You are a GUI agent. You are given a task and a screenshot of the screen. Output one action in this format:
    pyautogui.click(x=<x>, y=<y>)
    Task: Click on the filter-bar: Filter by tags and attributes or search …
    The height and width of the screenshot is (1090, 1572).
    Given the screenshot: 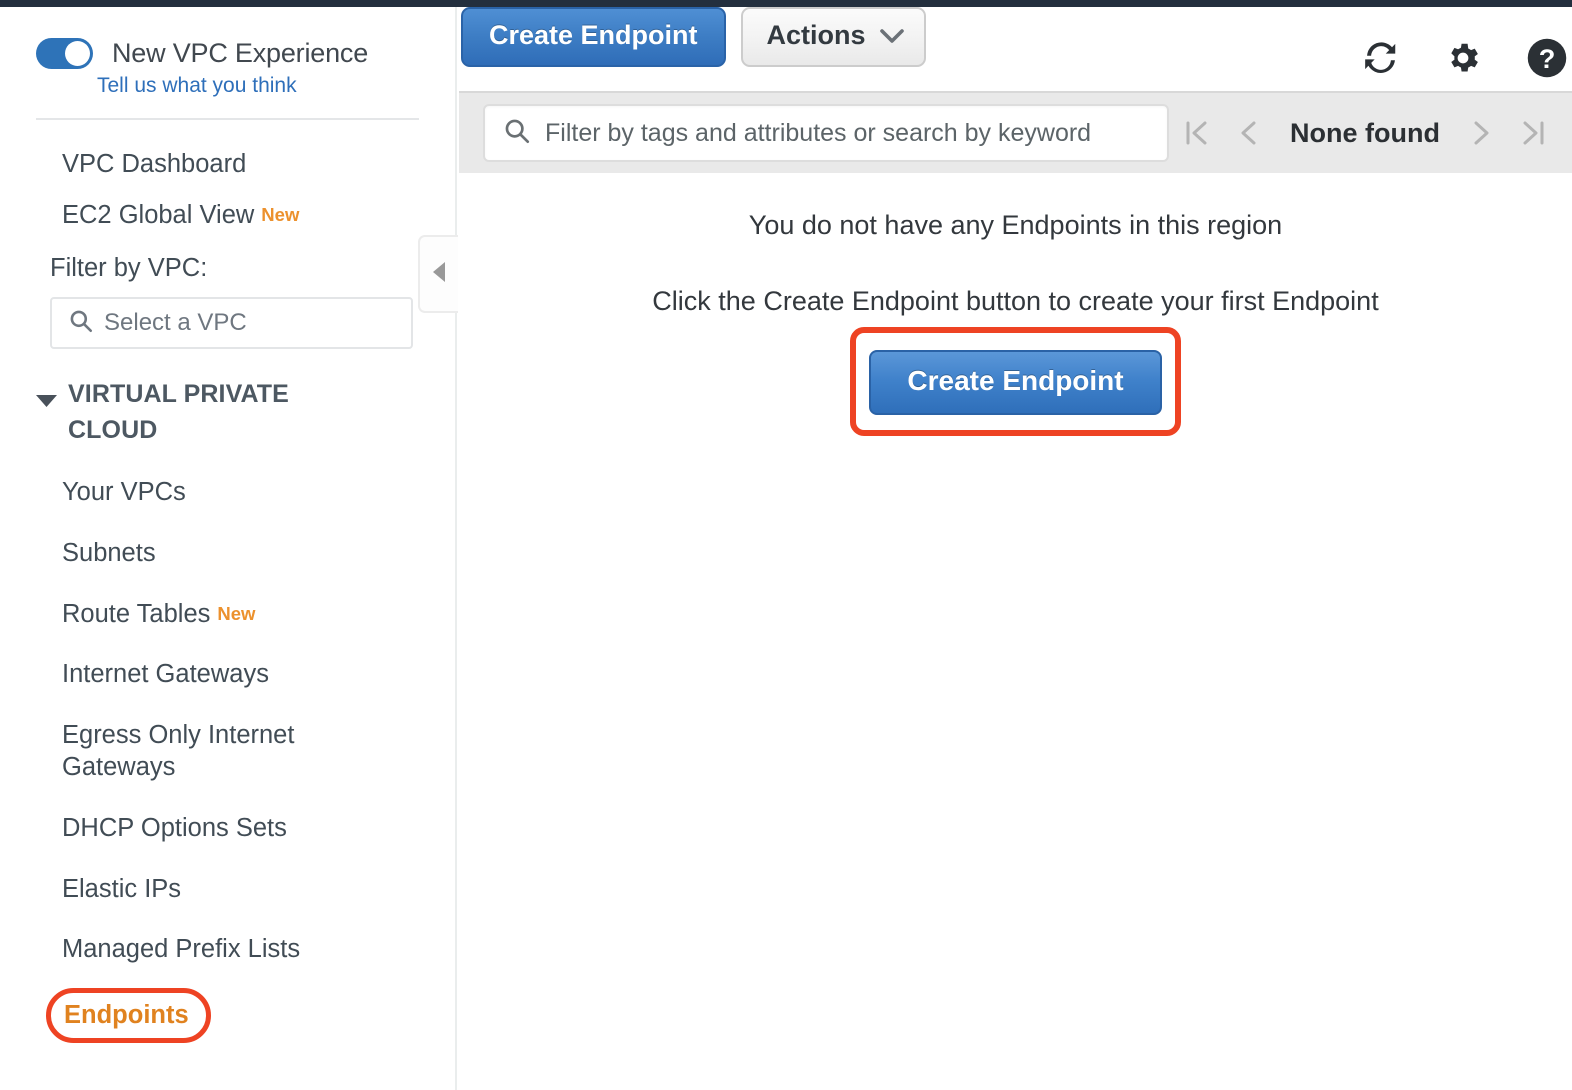 What is the action you would take?
    pyautogui.click(x=1015, y=132)
    